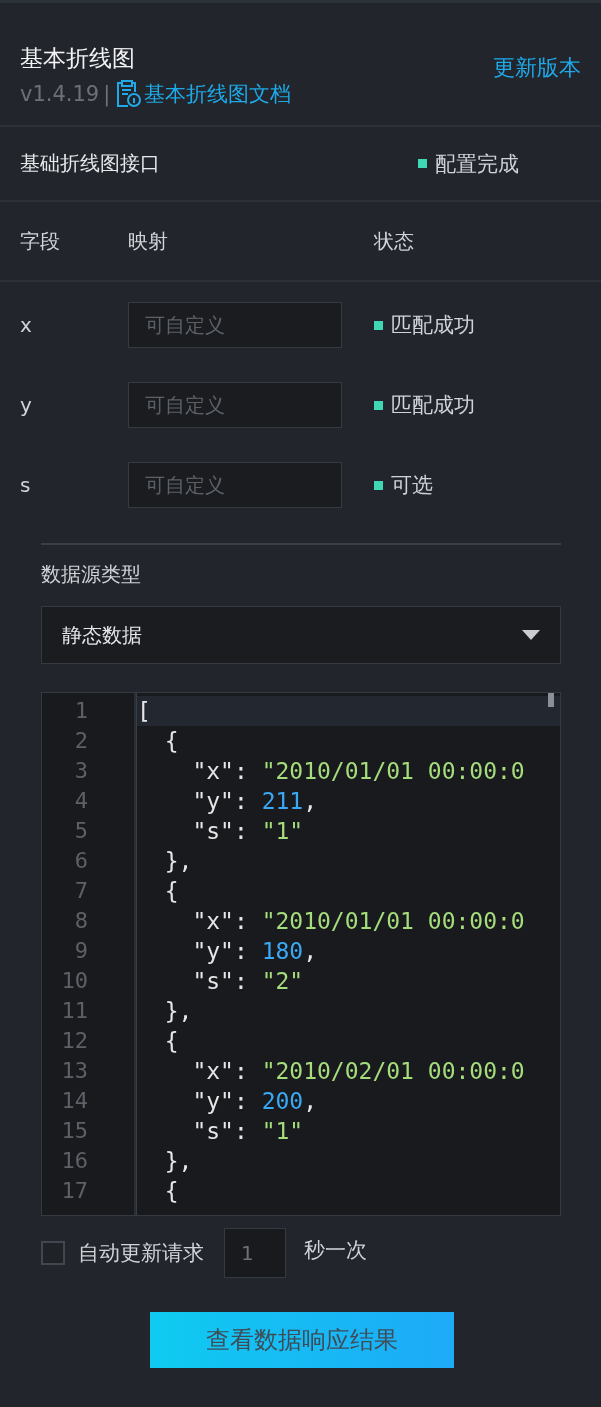  I want to click on line-number: 2, so click(81, 741).